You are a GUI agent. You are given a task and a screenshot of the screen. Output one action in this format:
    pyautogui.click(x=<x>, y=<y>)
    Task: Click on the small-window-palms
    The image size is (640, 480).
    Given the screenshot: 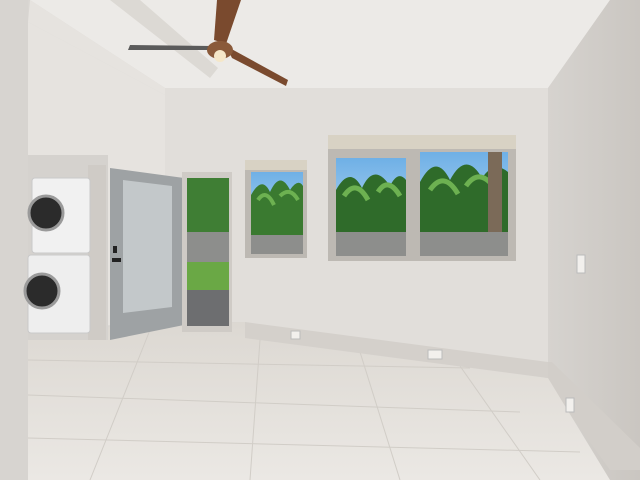 What is the action you would take?
    pyautogui.click(x=277, y=207)
    